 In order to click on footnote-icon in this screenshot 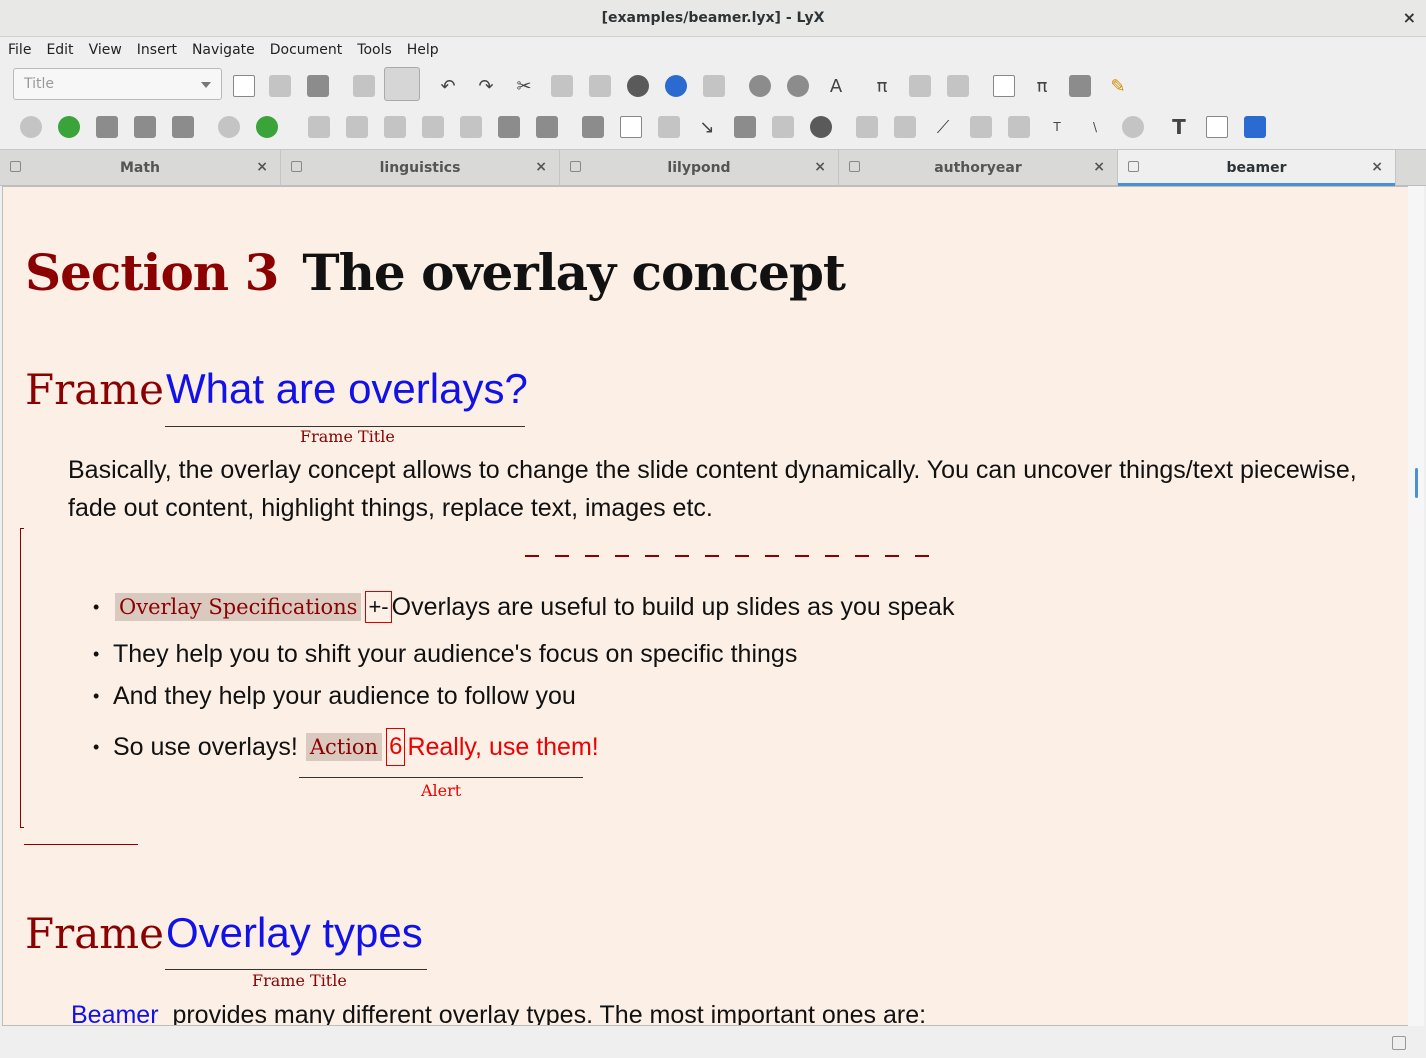, I will do `click(745, 127)`.